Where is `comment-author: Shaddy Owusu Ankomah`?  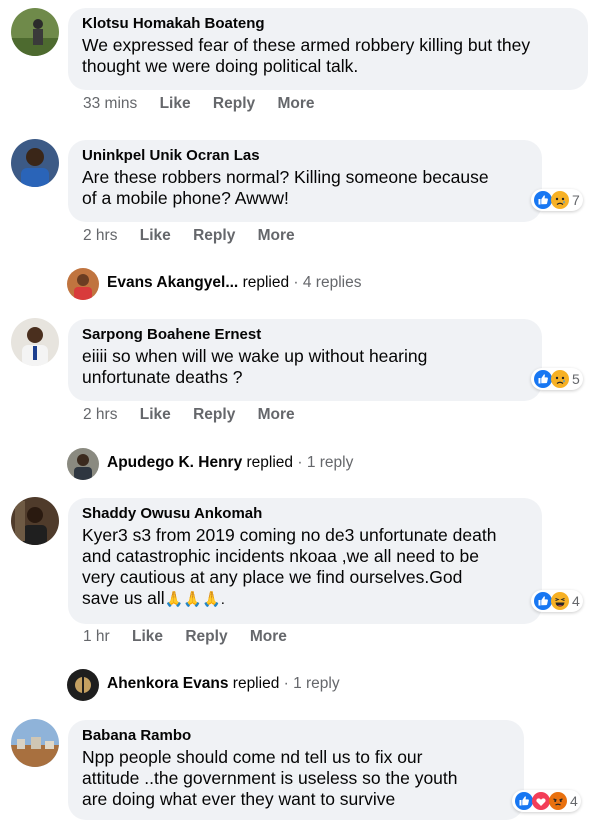 comment-author: Shaddy Owusu Ankomah is located at coordinates (305, 514).